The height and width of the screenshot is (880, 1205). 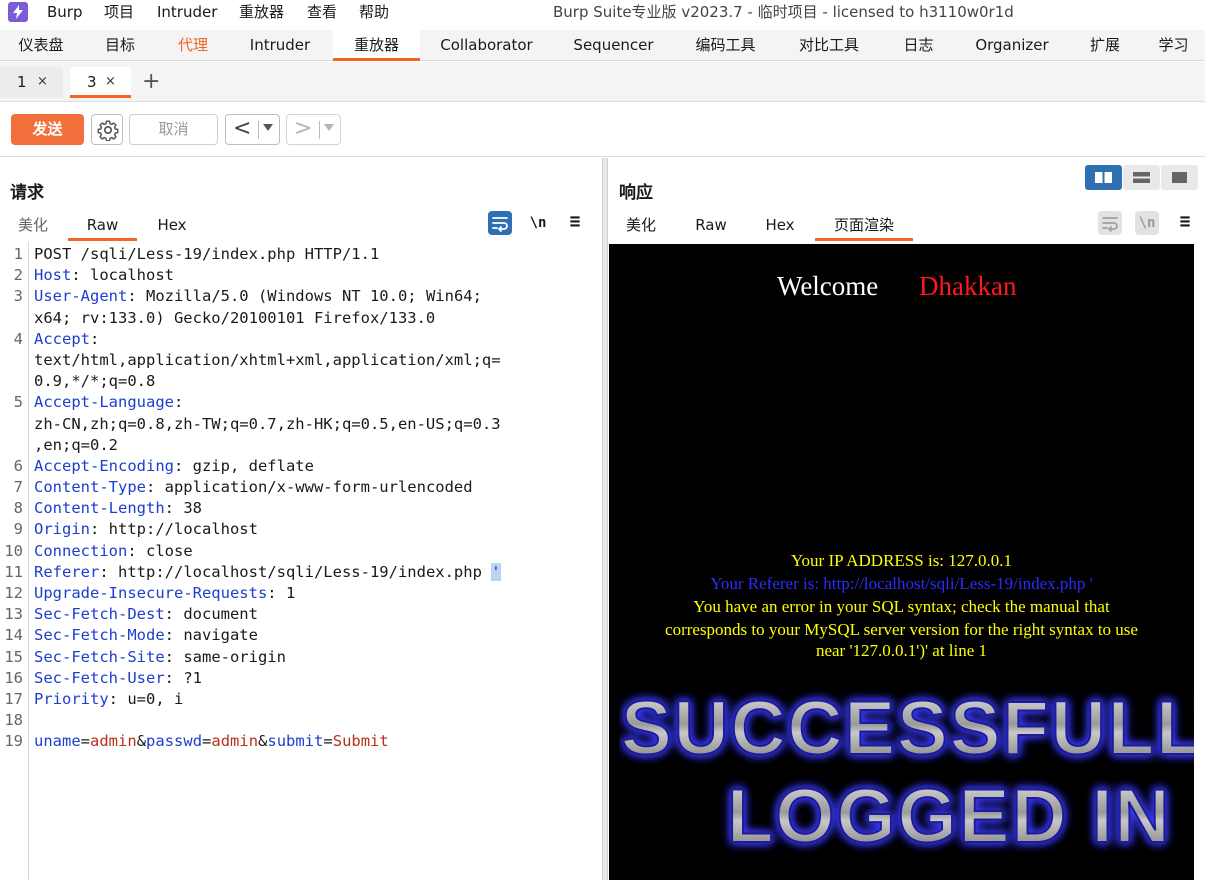 What do you see at coordinates (300, 339) in the screenshot?
I see `request-line: 4 Accept:` at bounding box center [300, 339].